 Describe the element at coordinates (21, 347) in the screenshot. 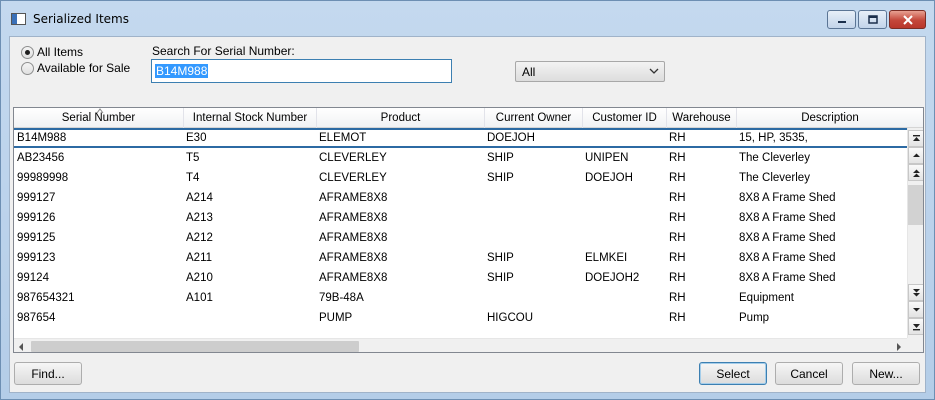

I see `chevron-left-icon` at that location.